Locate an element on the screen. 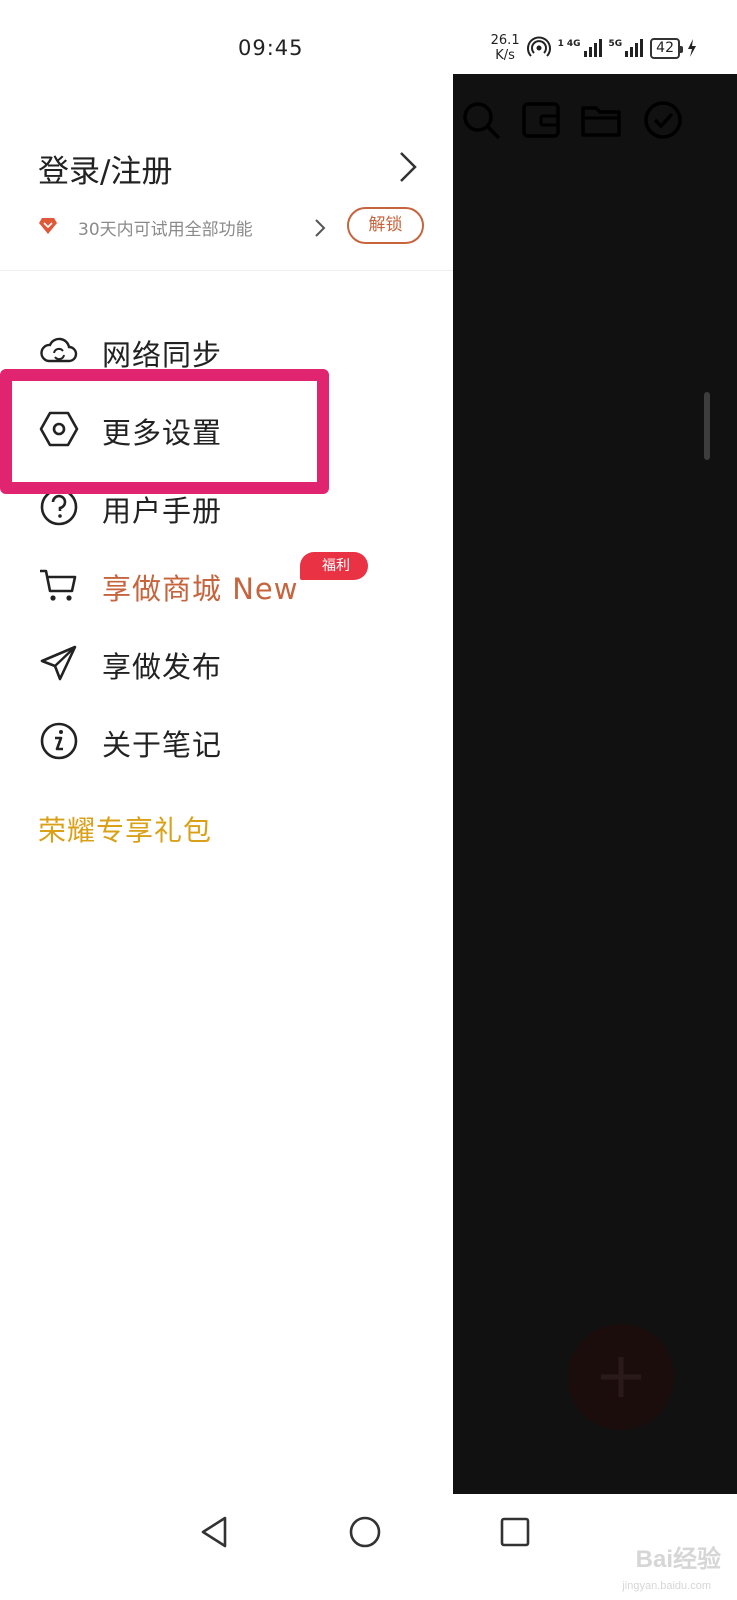  battery-indicator: 42 is located at coordinates (666, 48).